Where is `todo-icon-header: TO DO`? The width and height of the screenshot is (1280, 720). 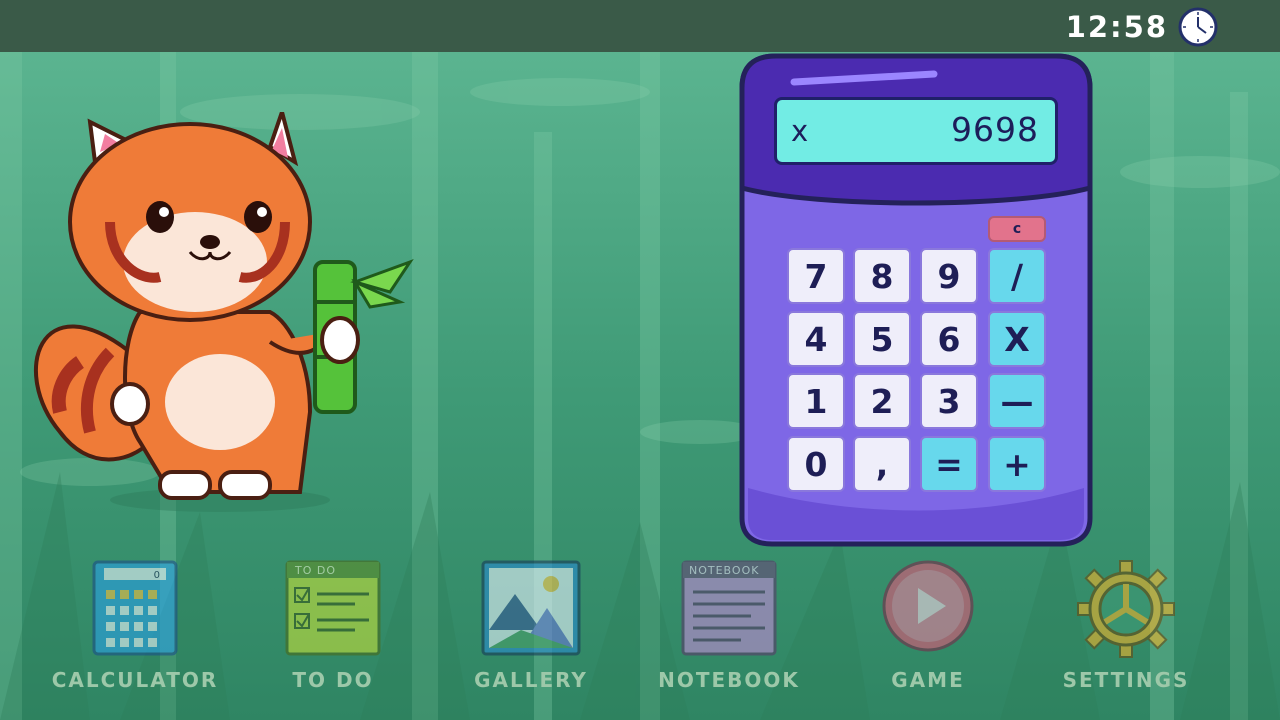 todo-icon-header: TO DO is located at coordinates (315, 570).